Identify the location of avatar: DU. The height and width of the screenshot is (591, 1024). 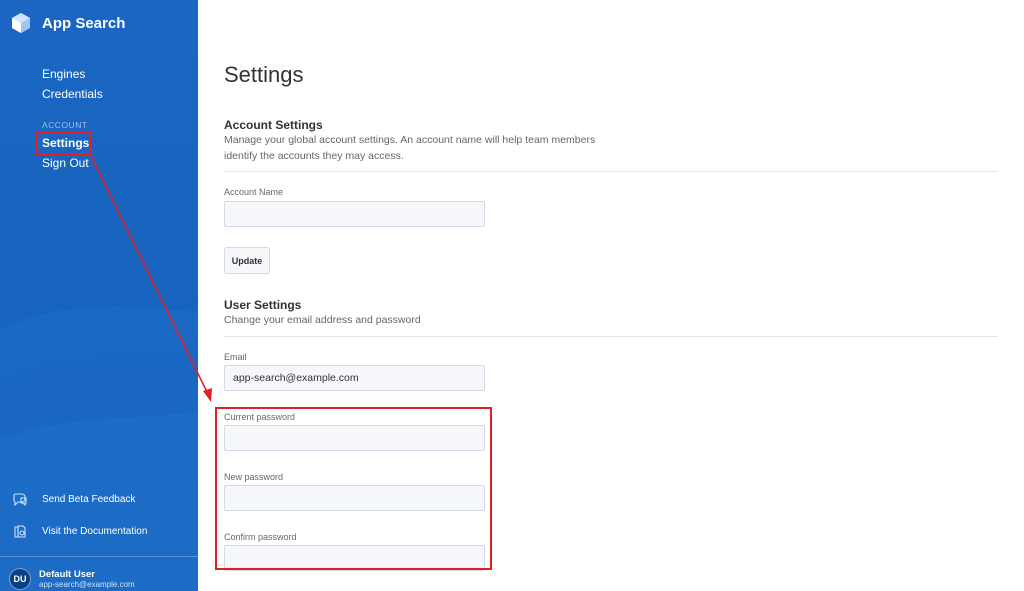
(20, 579).